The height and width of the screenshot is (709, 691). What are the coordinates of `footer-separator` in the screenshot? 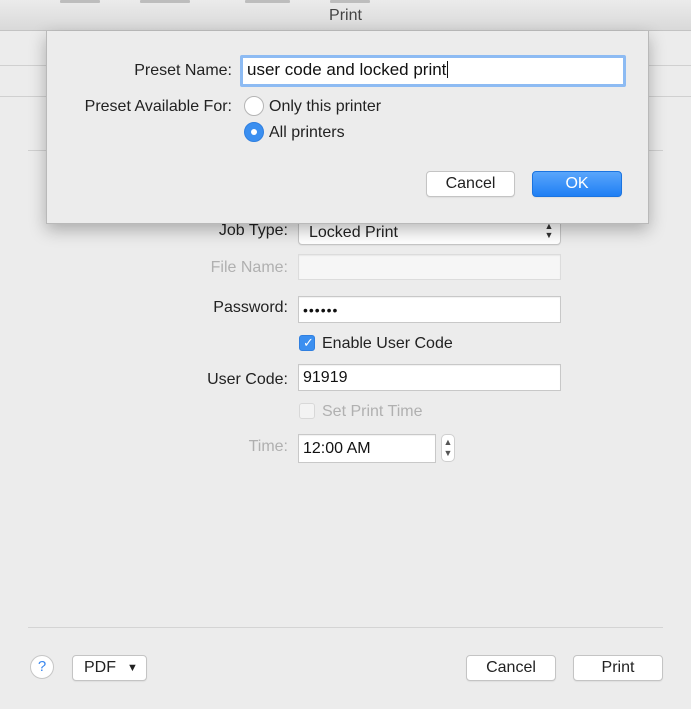 It's located at (345, 627).